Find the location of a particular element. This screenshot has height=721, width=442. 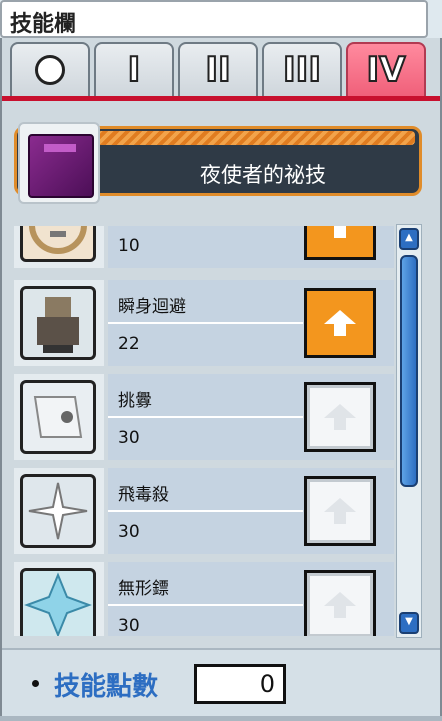

skill-icon-partial is located at coordinates (58, 244).